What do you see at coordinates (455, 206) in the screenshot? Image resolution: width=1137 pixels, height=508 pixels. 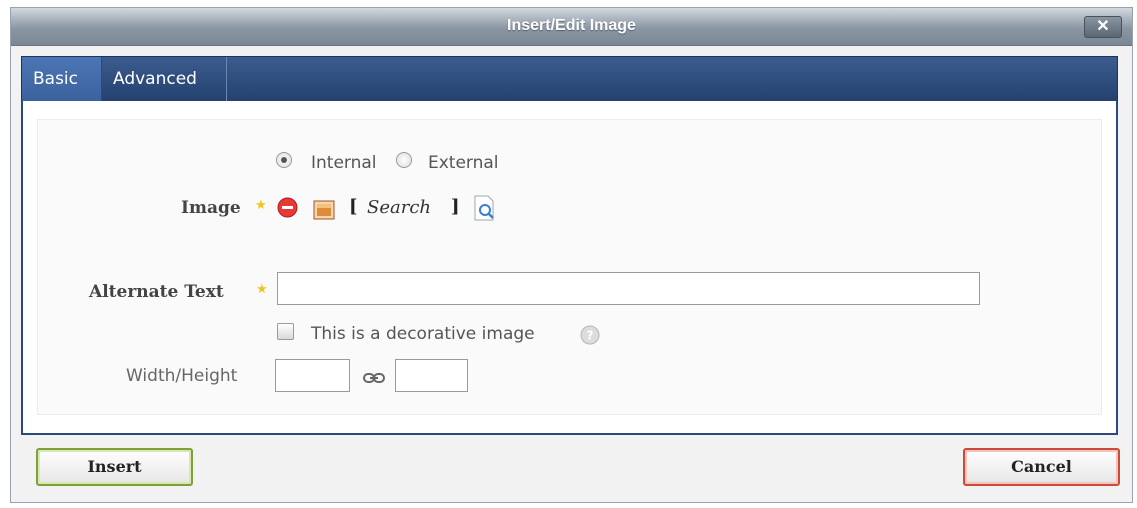 I see `search-bracket-close: ]` at bounding box center [455, 206].